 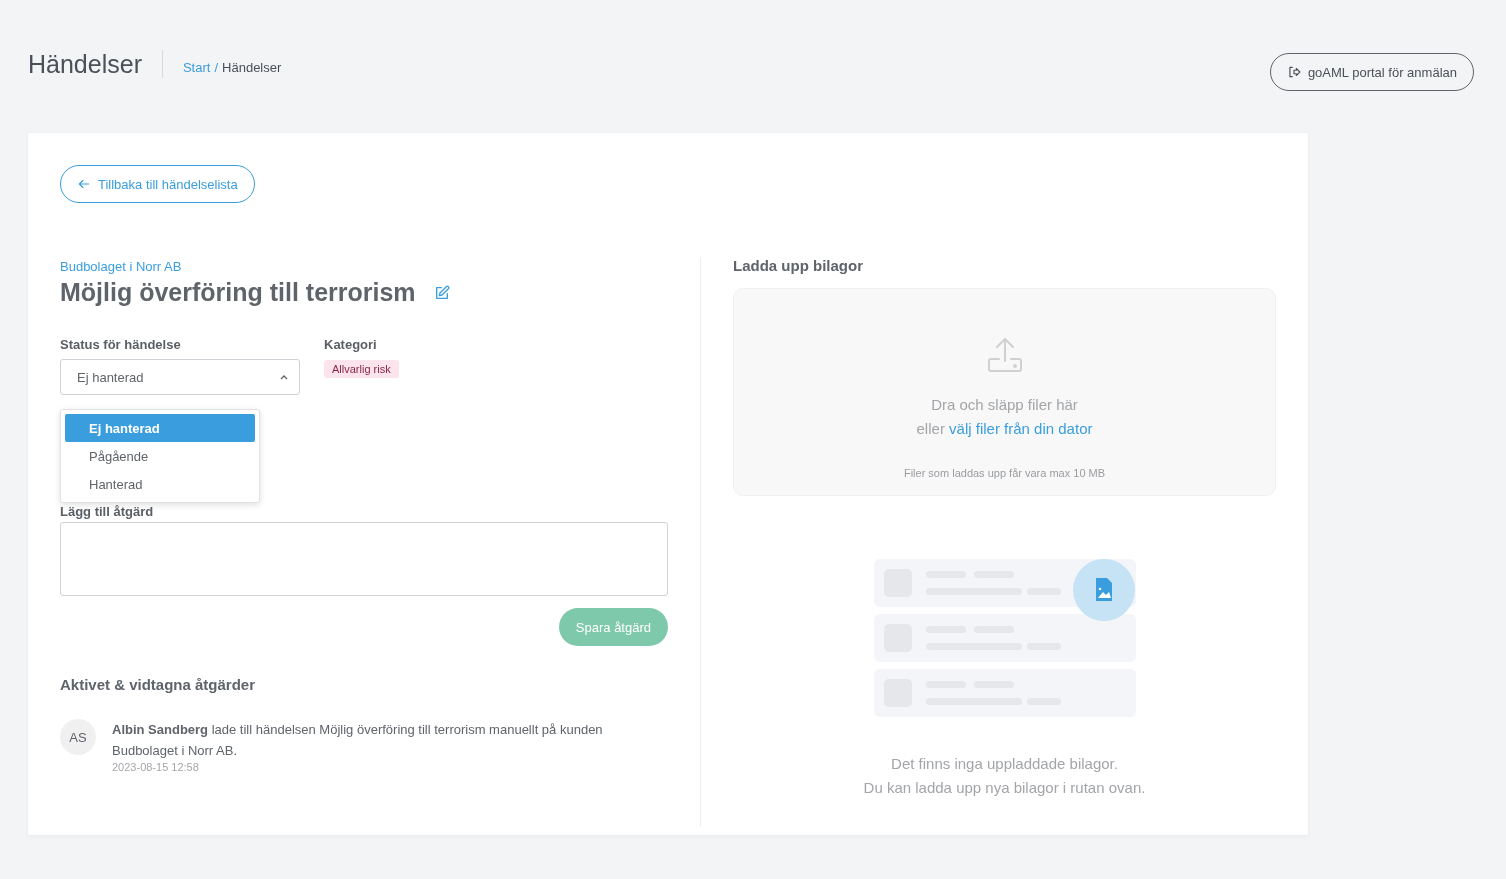 What do you see at coordinates (351, 344) in the screenshot?
I see `field-label: Kategori` at bounding box center [351, 344].